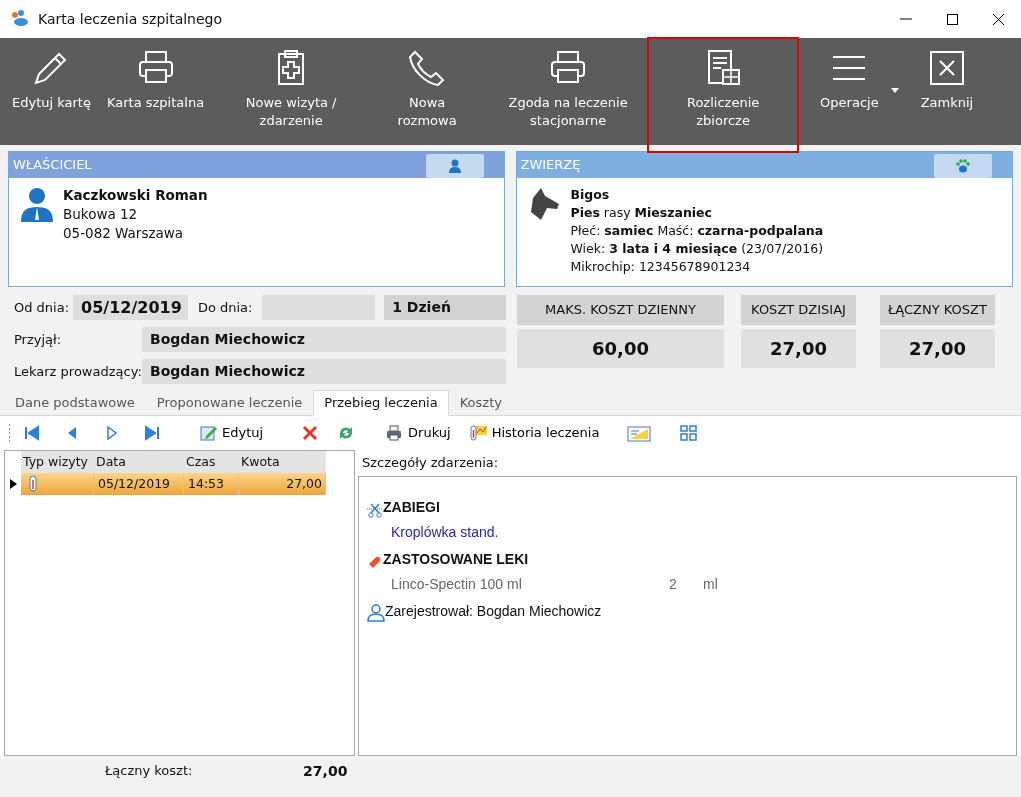  What do you see at coordinates (152, 433) in the screenshot?
I see `last-record-icon` at bounding box center [152, 433].